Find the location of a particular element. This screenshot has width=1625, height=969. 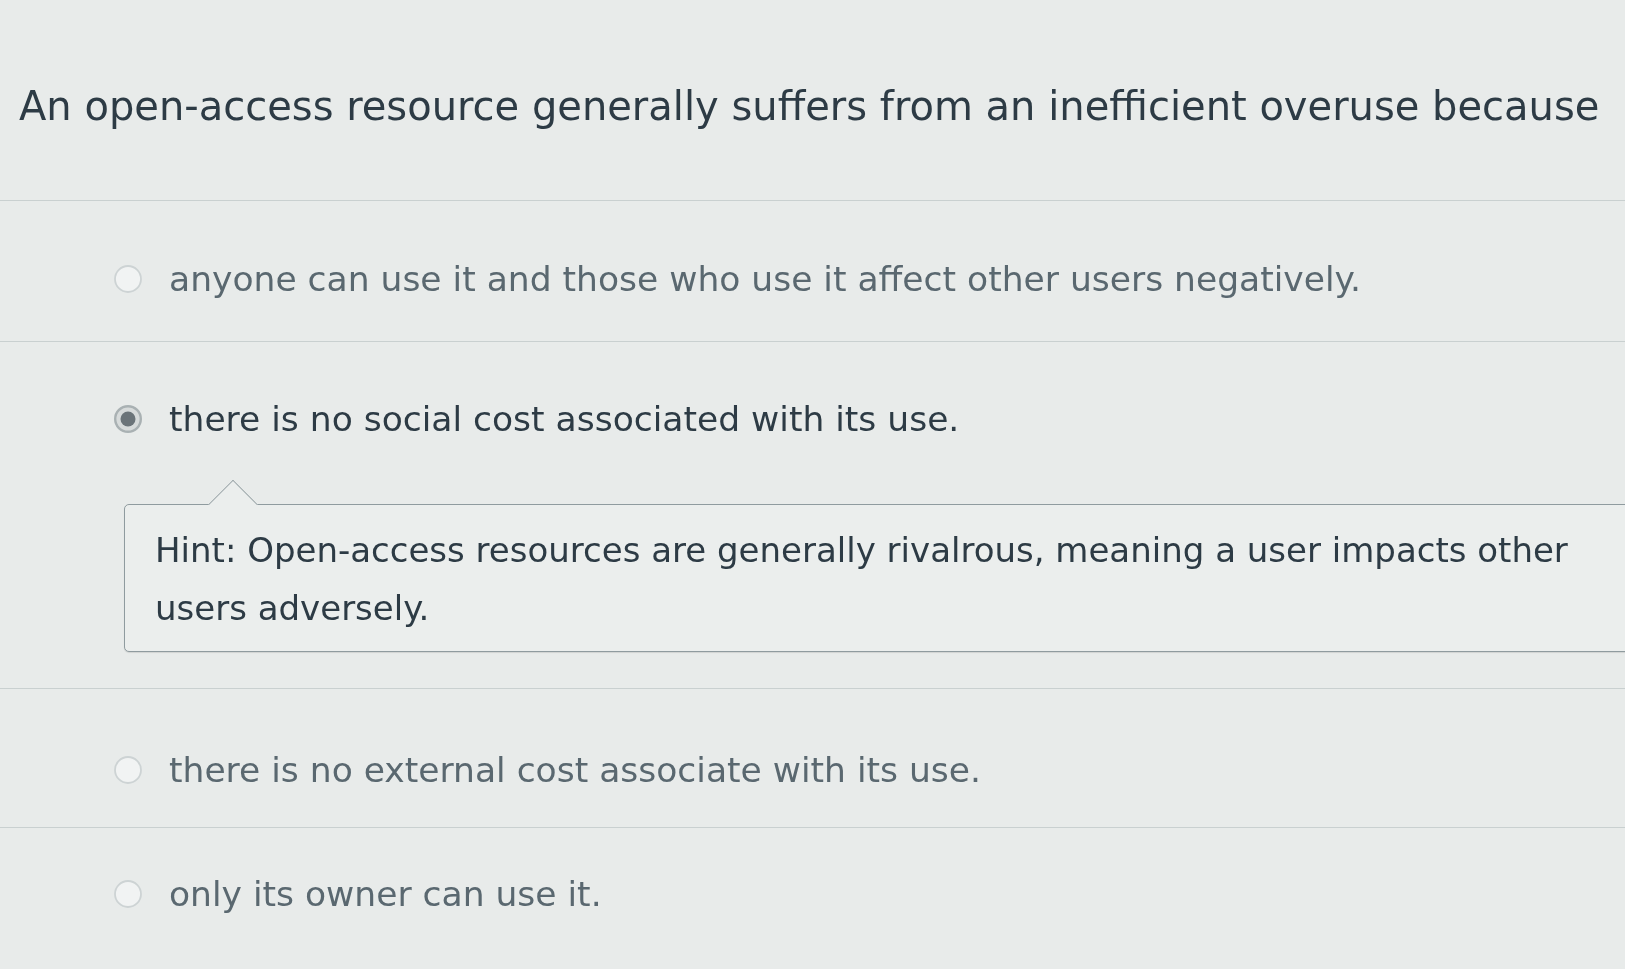

question-text: An open-access resource generally suffers from an inefficient overuse because is located at coordinates (809, 106).